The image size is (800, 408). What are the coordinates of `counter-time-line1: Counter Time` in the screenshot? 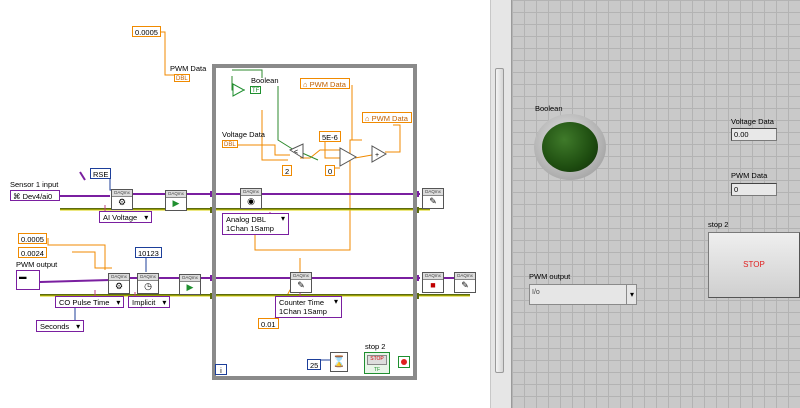 It's located at (302, 302).